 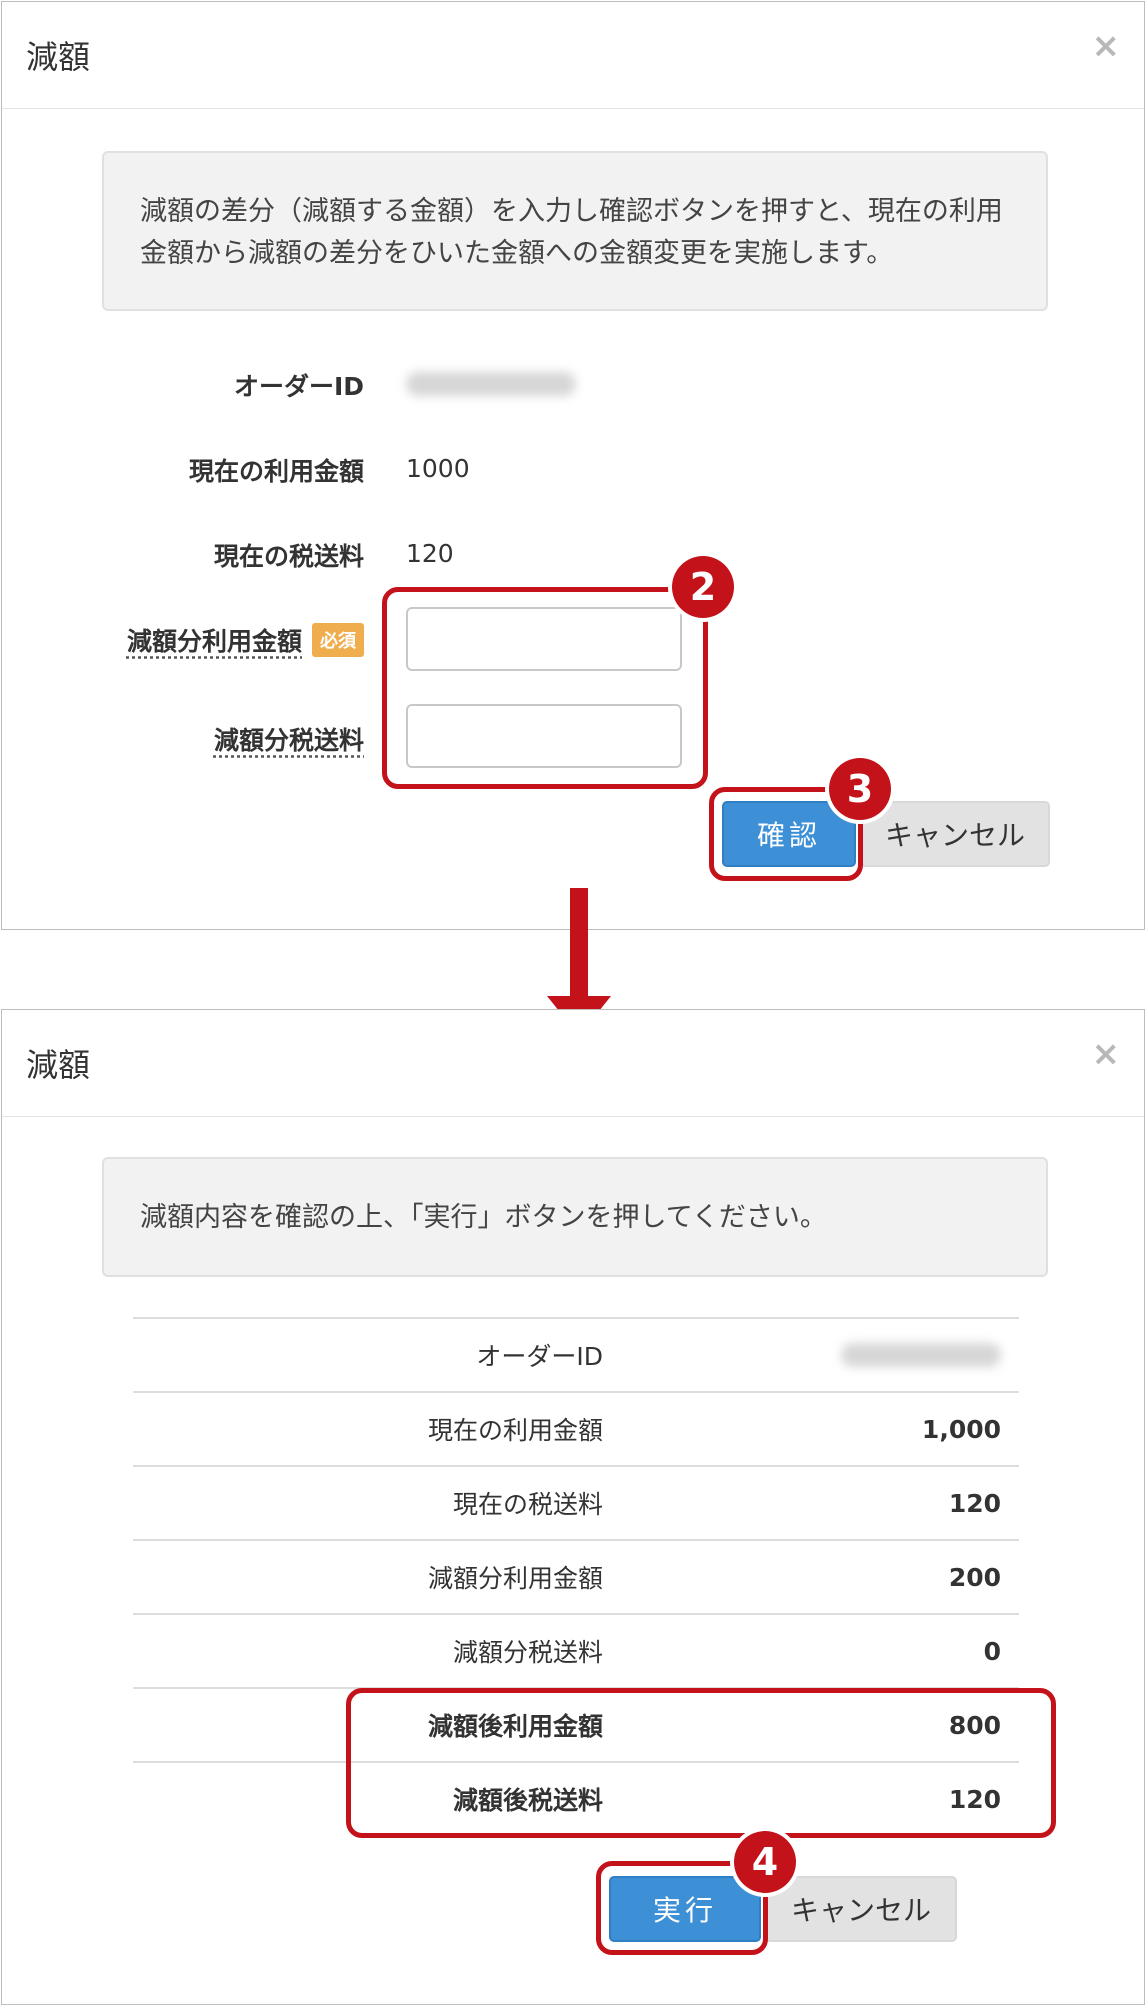 I want to click on required-badge: 必須, so click(x=338, y=640).